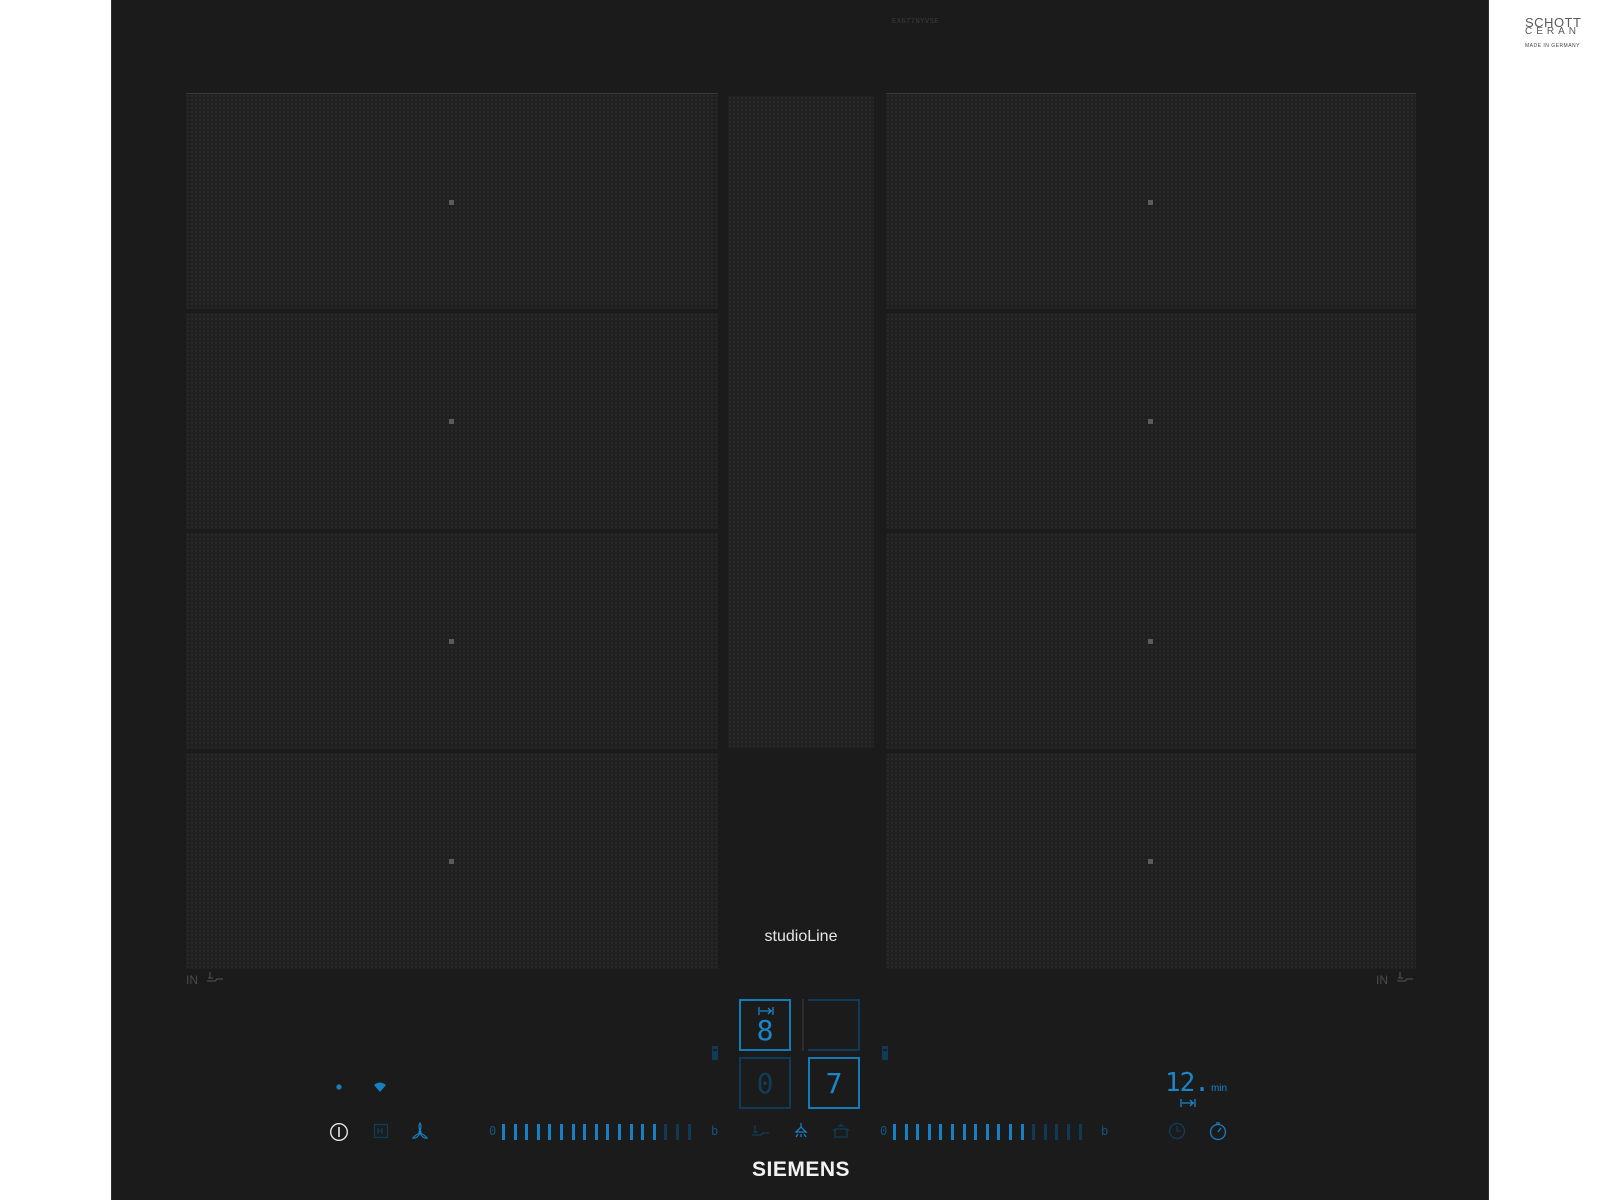 The image size is (1600, 1200). I want to click on display-digit: 8, so click(765, 1030).